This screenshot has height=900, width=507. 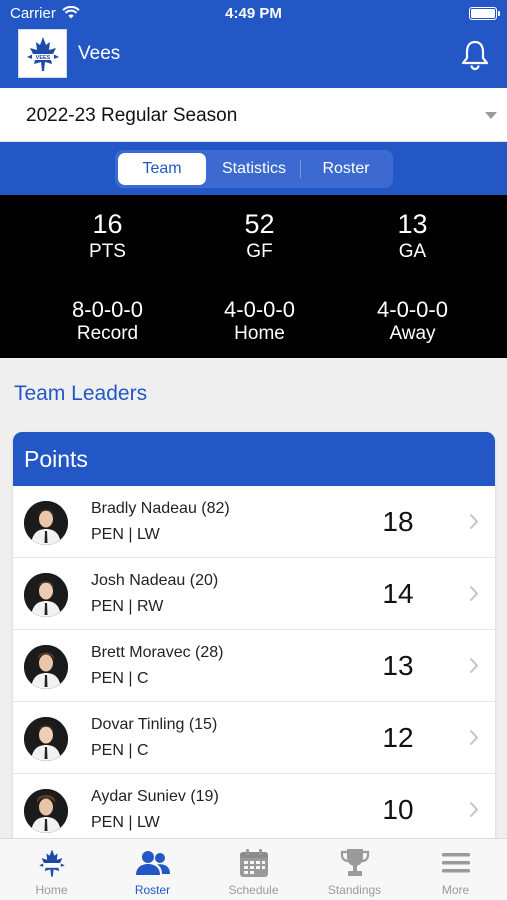 I want to click on stat-away: 4-0-0-0 Away, so click(x=412, y=321).